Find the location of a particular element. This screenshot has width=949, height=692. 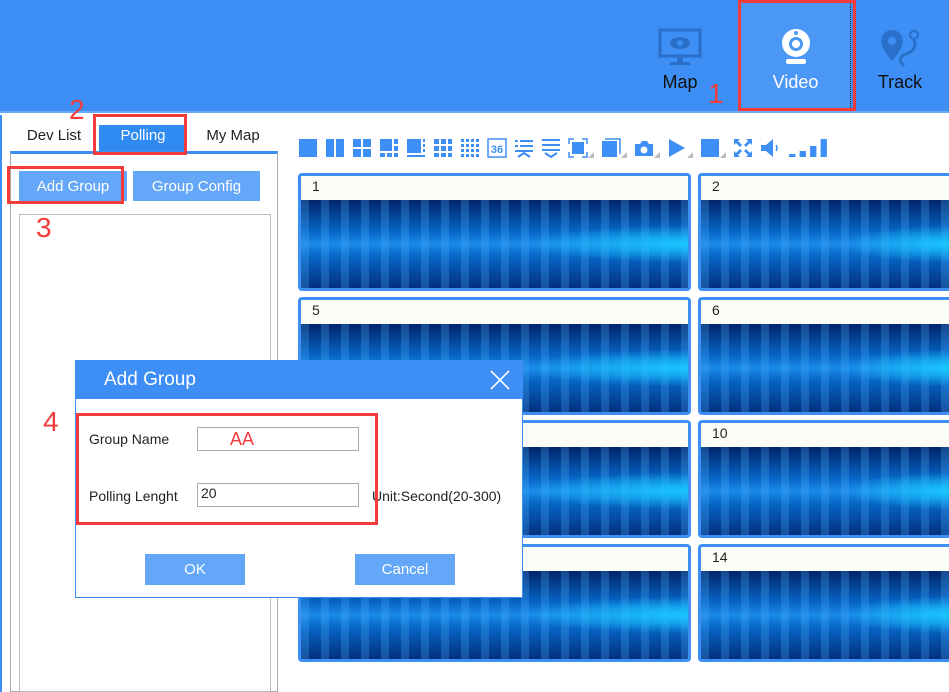

fit-screen-icon is located at coordinates (581, 148).